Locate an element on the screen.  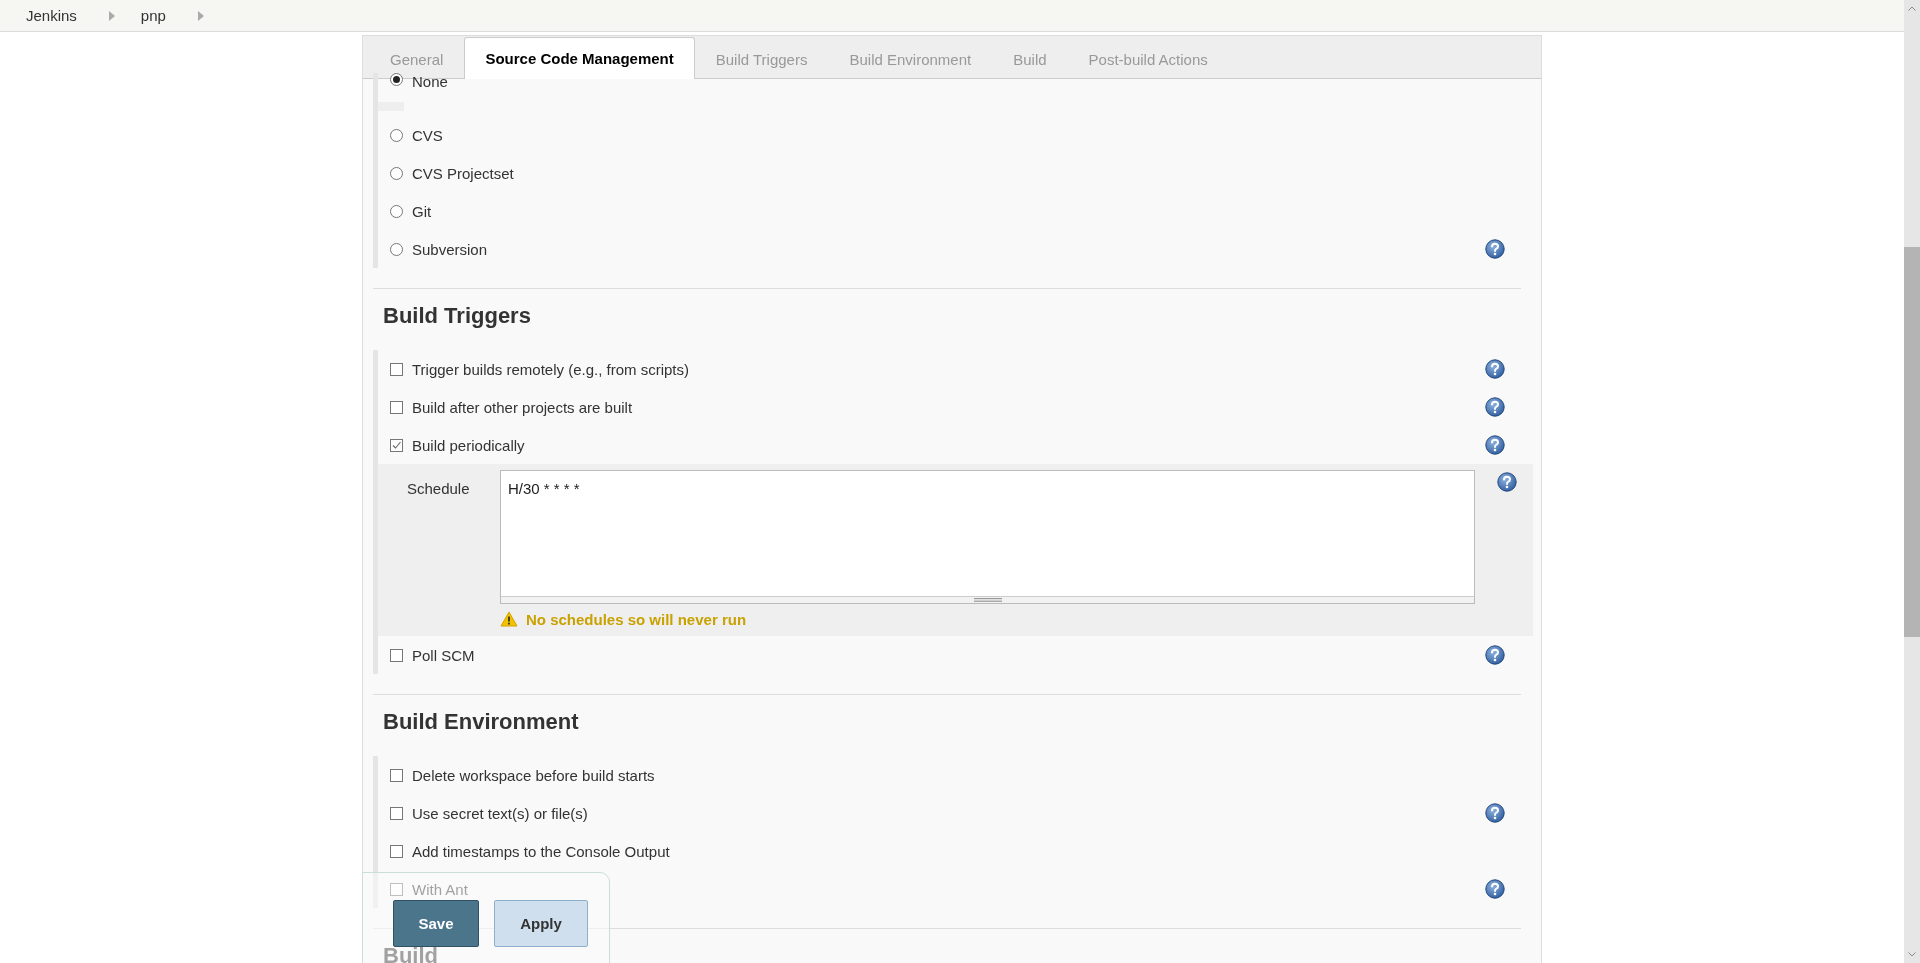
tab: Source Code Management is located at coordinates (579, 58).